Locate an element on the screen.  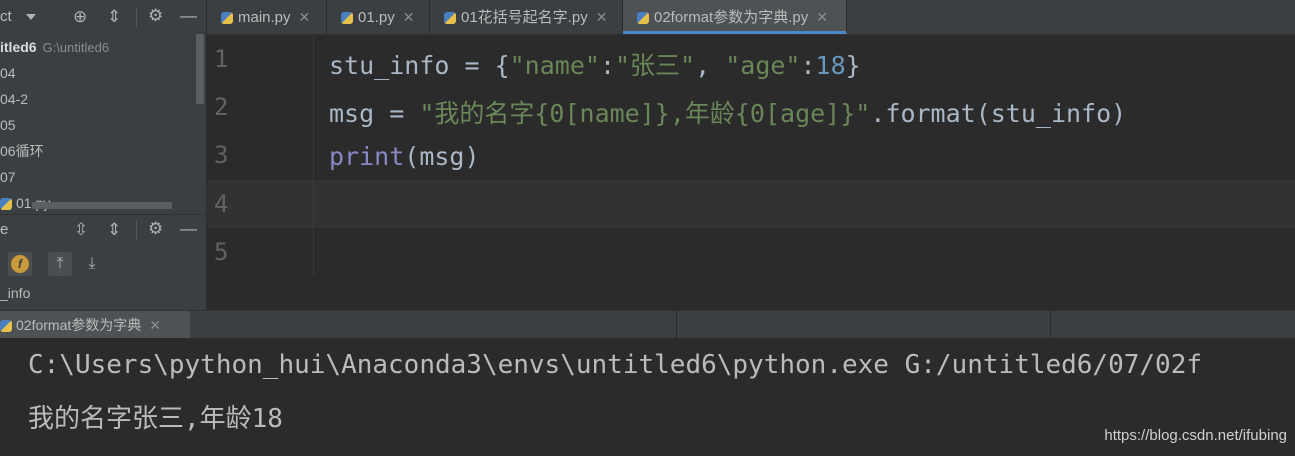
tree-item-label: 05 is located at coordinates (8, 125).